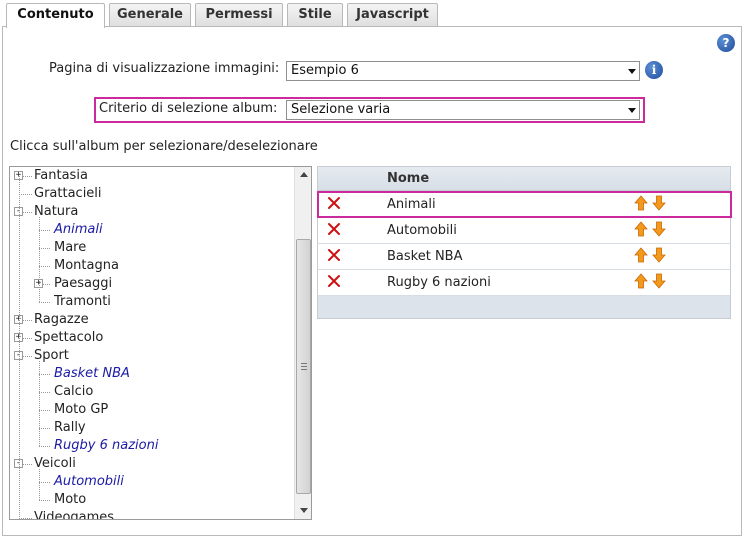  Describe the element at coordinates (341, 109) in the screenshot. I see `criteria-select-value: Selezione varia` at that location.